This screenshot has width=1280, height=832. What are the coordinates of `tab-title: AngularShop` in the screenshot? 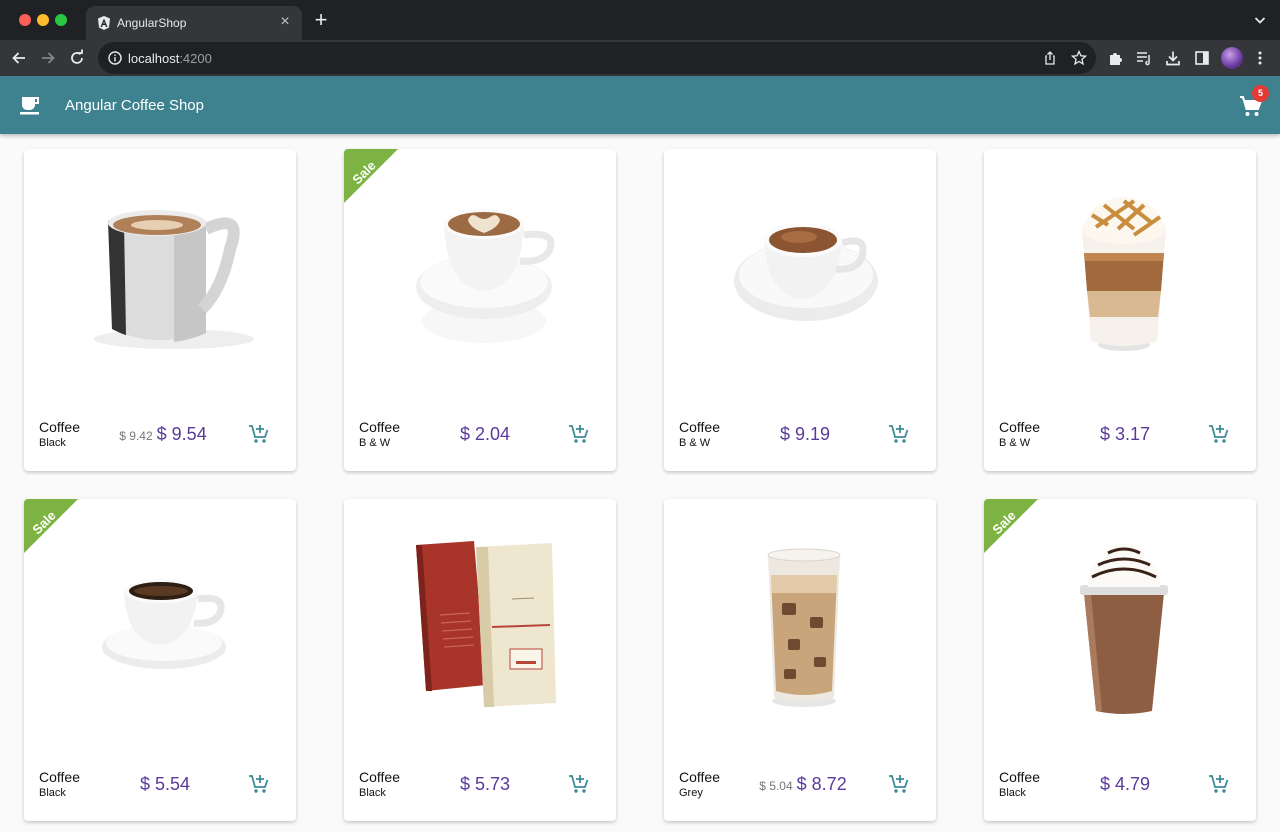 It's located at (152, 23).